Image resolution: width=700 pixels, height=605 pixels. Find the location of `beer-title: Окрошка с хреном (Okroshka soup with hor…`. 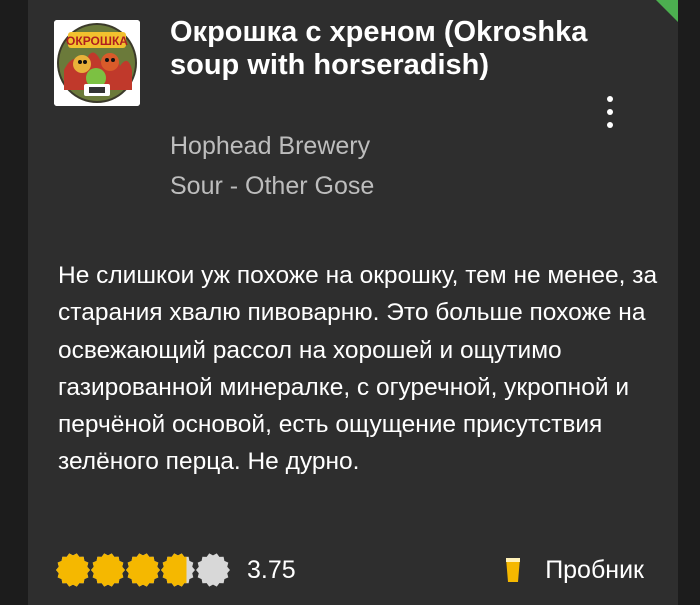

beer-title: Окрошка с хреном (Okroshka soup with hor… is located at coordinates (380, 49).